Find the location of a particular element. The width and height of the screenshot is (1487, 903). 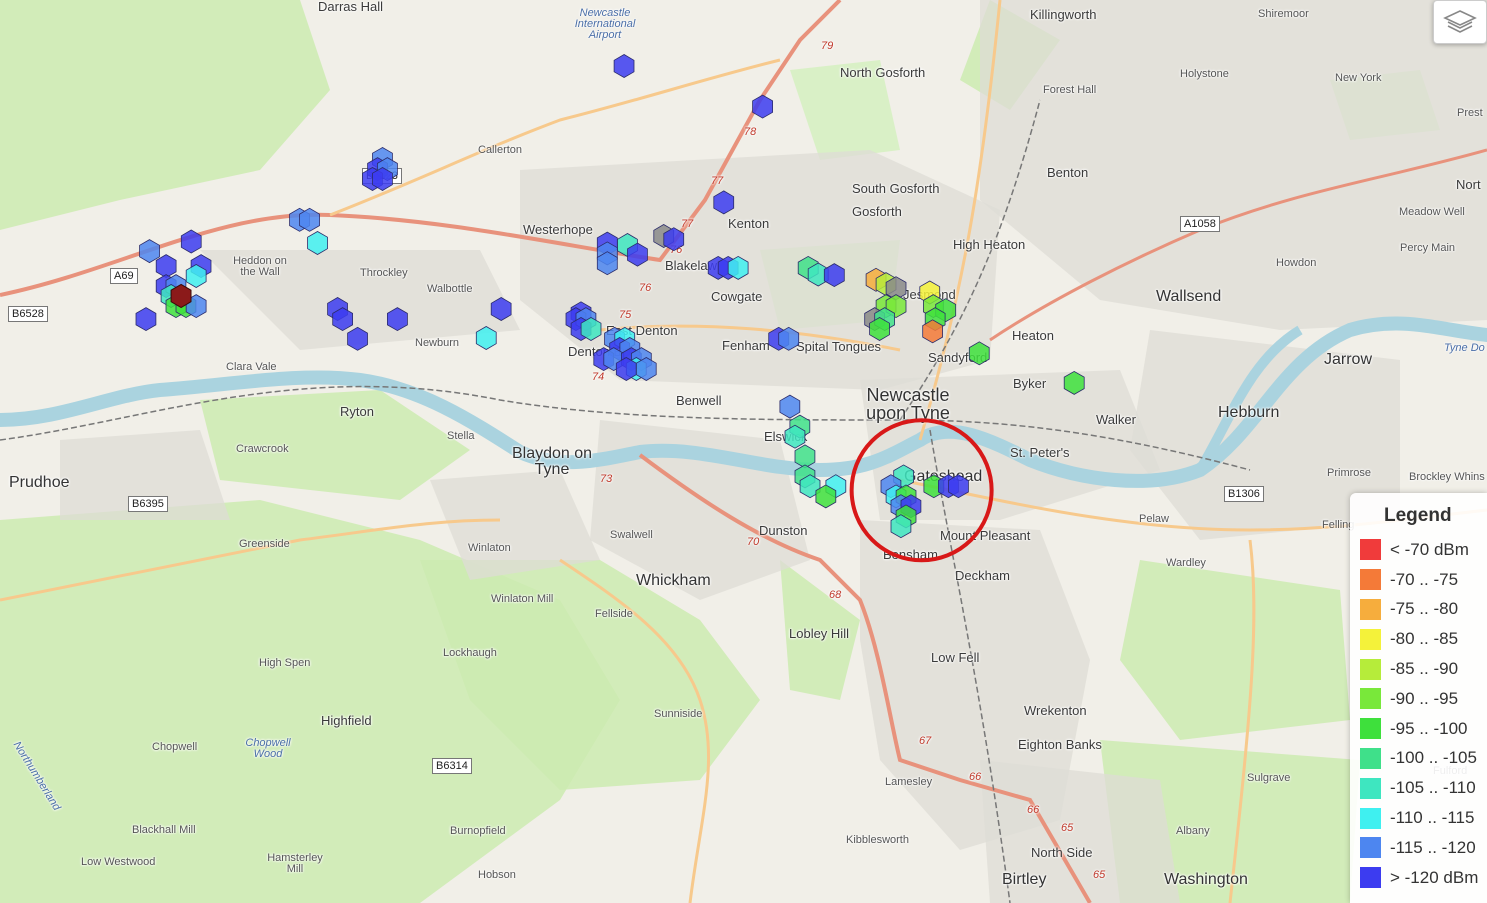

legend-entry: -70 .. -75 is located at coordinates (1423, 580).